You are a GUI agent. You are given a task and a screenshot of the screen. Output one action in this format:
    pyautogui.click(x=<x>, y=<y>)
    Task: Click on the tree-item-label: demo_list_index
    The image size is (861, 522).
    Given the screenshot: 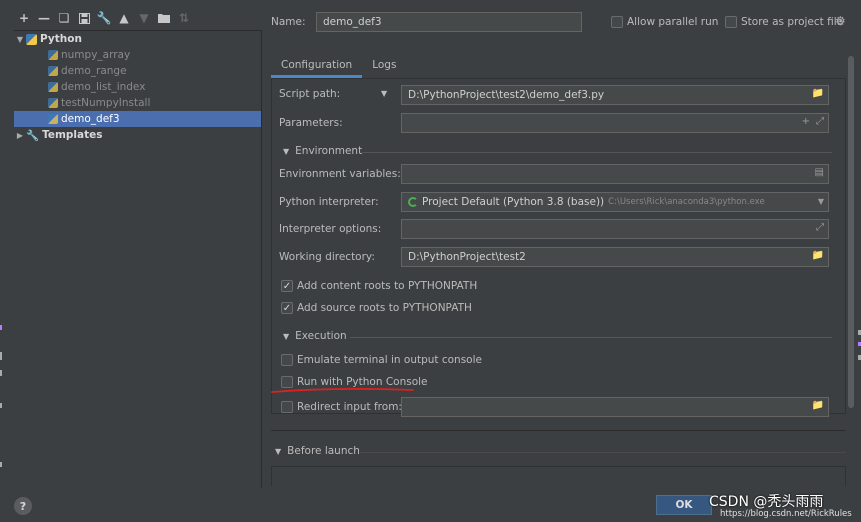 What is the action you would take?
    pyautogui.click(x=103, y=87)
    